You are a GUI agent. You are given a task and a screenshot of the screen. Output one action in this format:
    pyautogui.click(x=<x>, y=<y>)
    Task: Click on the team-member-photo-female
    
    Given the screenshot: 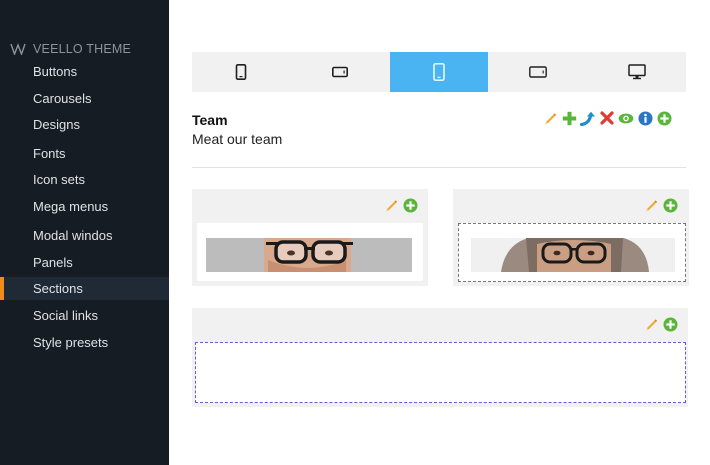 What is the action you would take?
    pyautogui.click(x=573, y=255)
    